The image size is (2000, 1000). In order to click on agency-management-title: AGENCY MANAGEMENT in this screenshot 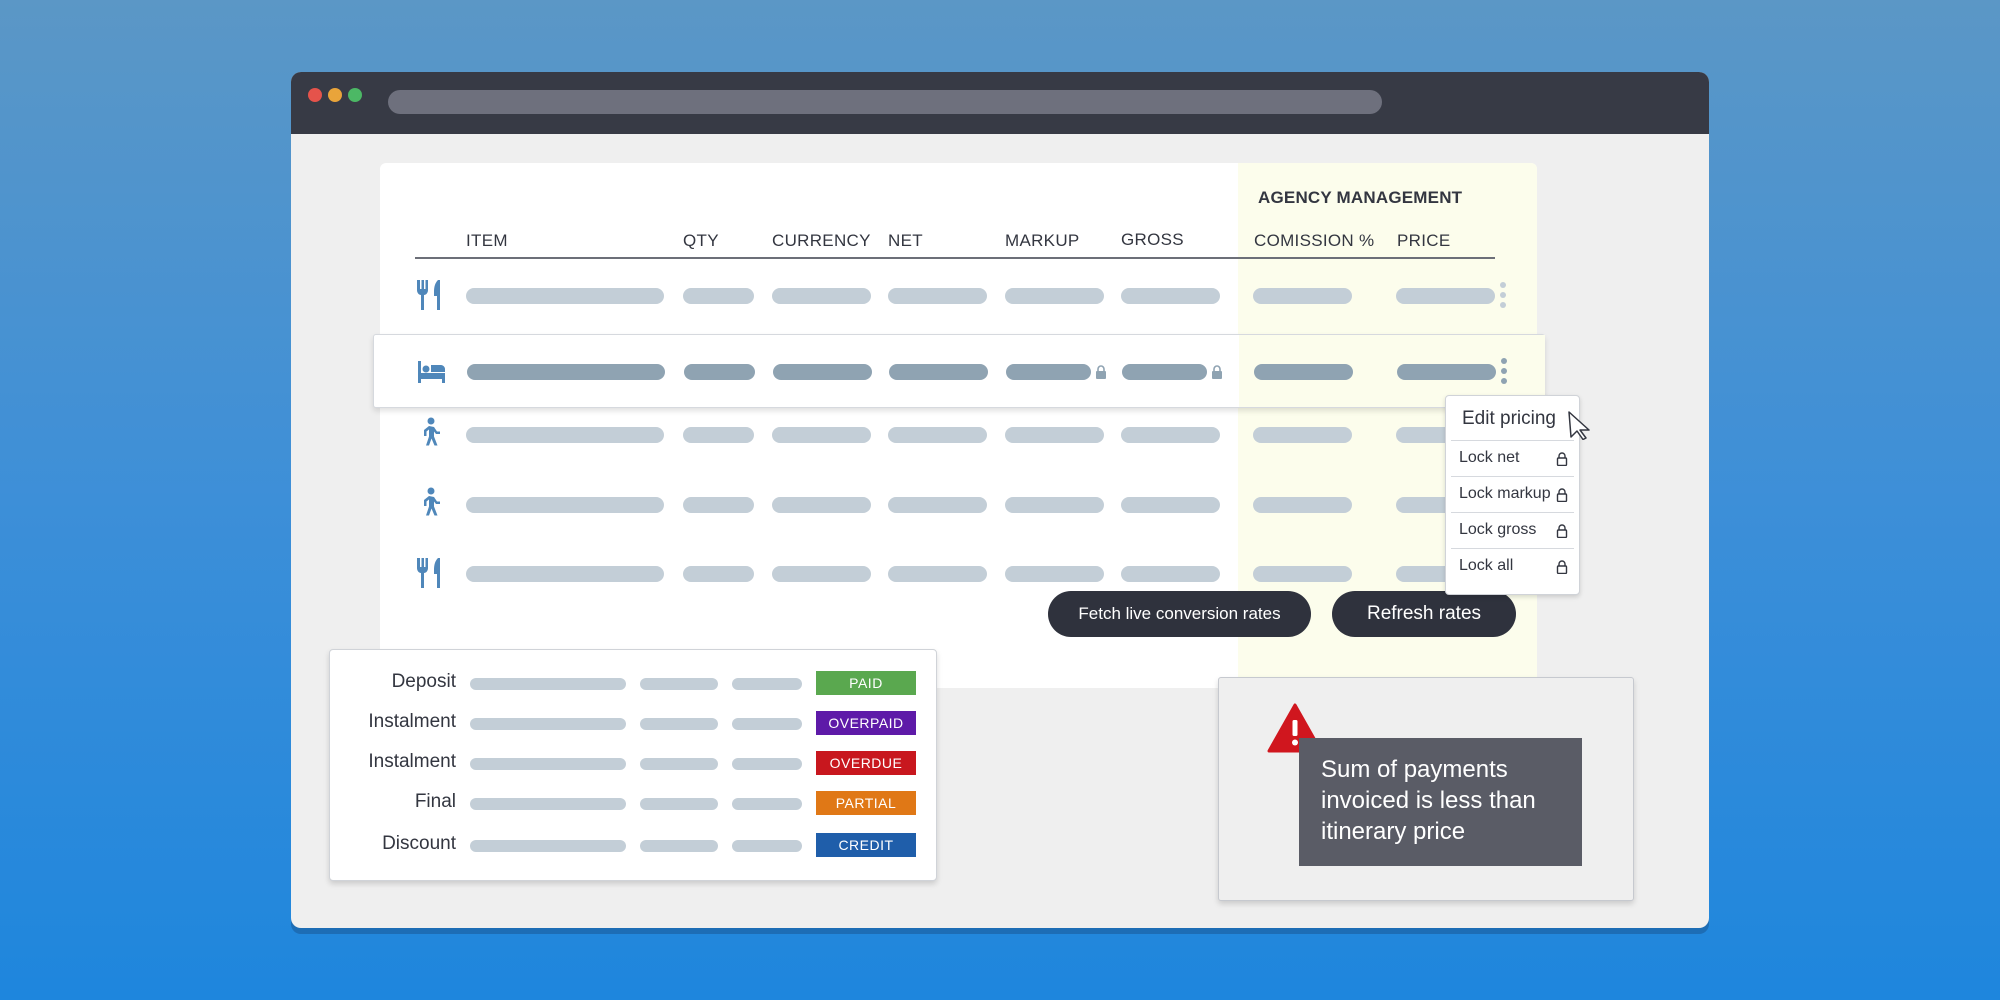, I will do `click(1360, 197)`.